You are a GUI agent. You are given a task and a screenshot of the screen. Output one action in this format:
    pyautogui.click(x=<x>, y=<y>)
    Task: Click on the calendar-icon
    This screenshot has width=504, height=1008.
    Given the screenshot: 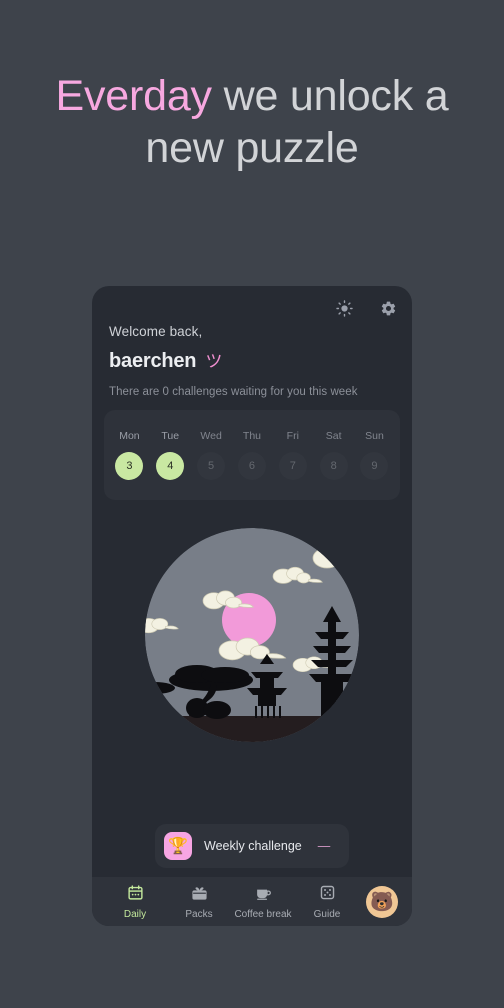 What is the action you would take?
    pyautogui.click(x=135, y=895)
    